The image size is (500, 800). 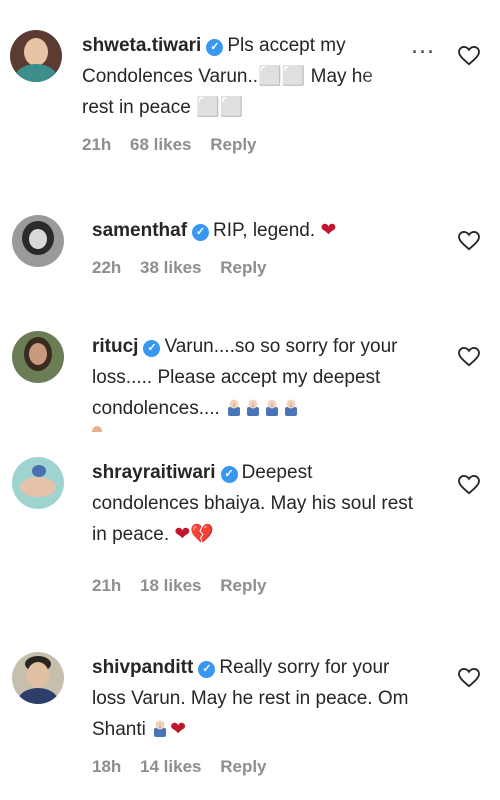 I want to click on comment-meta: 21h 18 likes Reply, so click(x=266, y=586).